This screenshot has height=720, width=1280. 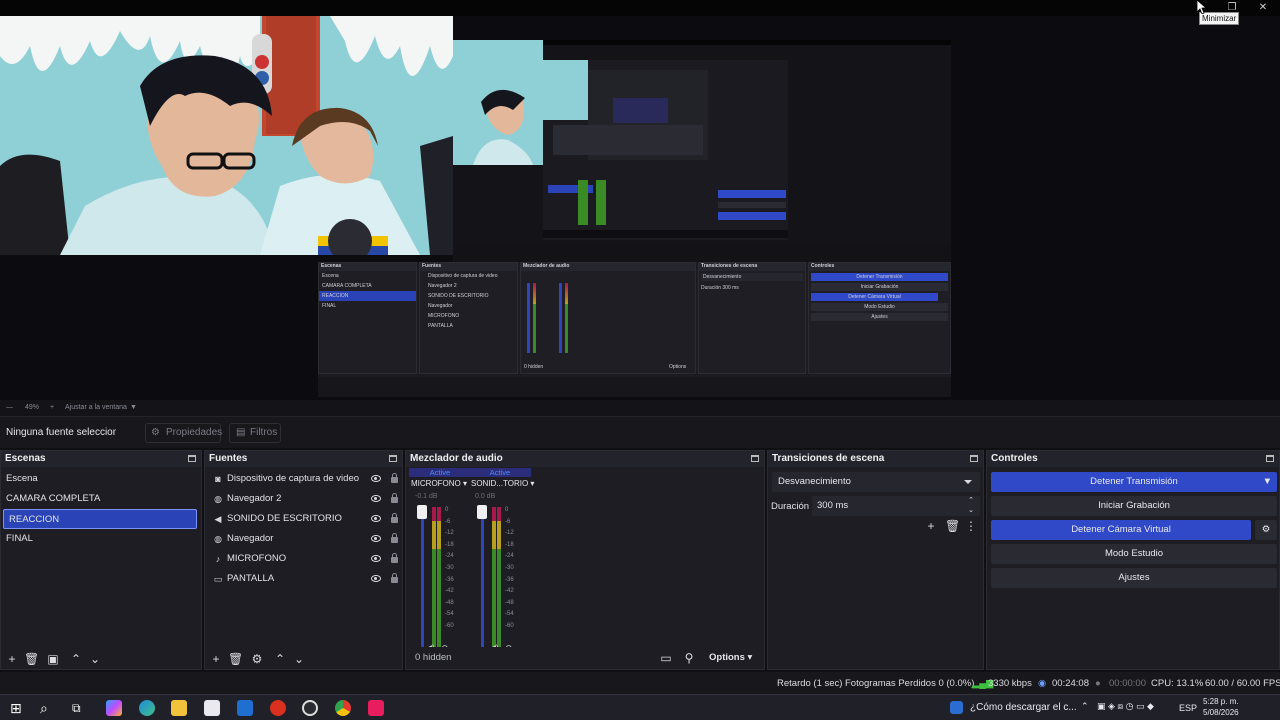 What do you see at coordinates (278, 708) in the screenshot?
I see `app-red-icon` at bounding box center [278, 708].